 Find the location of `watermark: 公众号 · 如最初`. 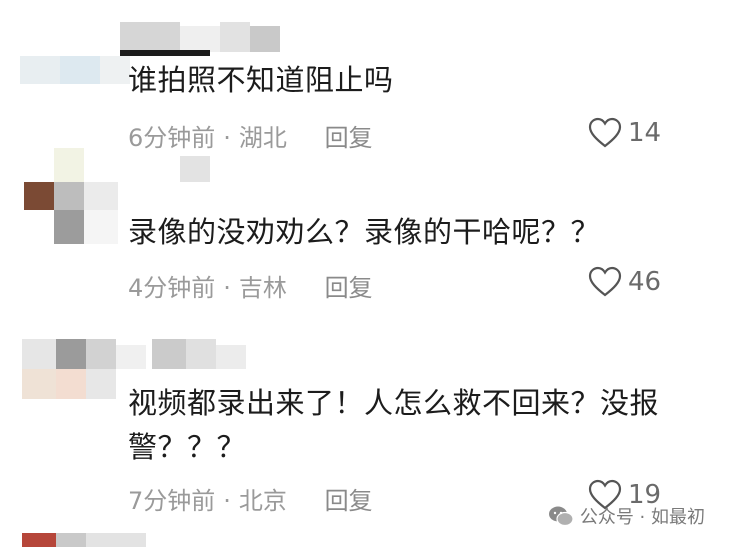

watermark: 公众号 · 如最初 is located at coordinates (626, 516).